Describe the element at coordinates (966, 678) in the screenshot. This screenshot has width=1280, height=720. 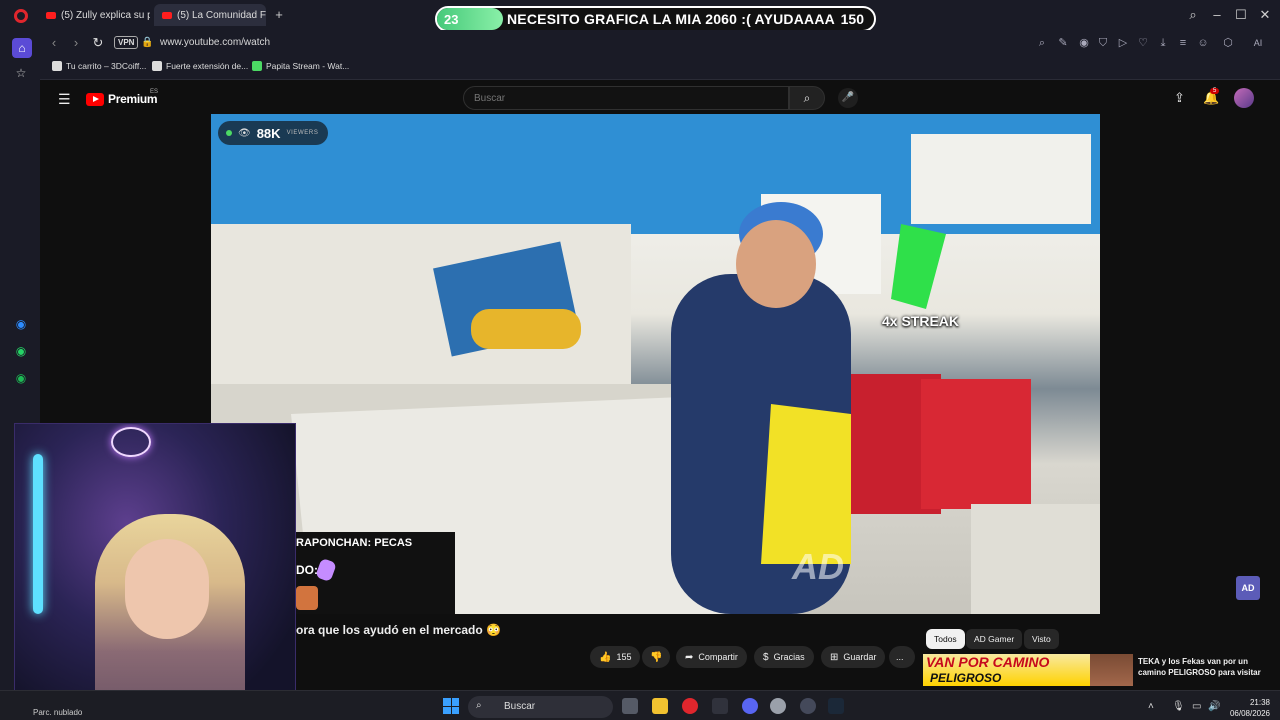
I see `thumbnail-text-line2: PELIGROSO` at that location.